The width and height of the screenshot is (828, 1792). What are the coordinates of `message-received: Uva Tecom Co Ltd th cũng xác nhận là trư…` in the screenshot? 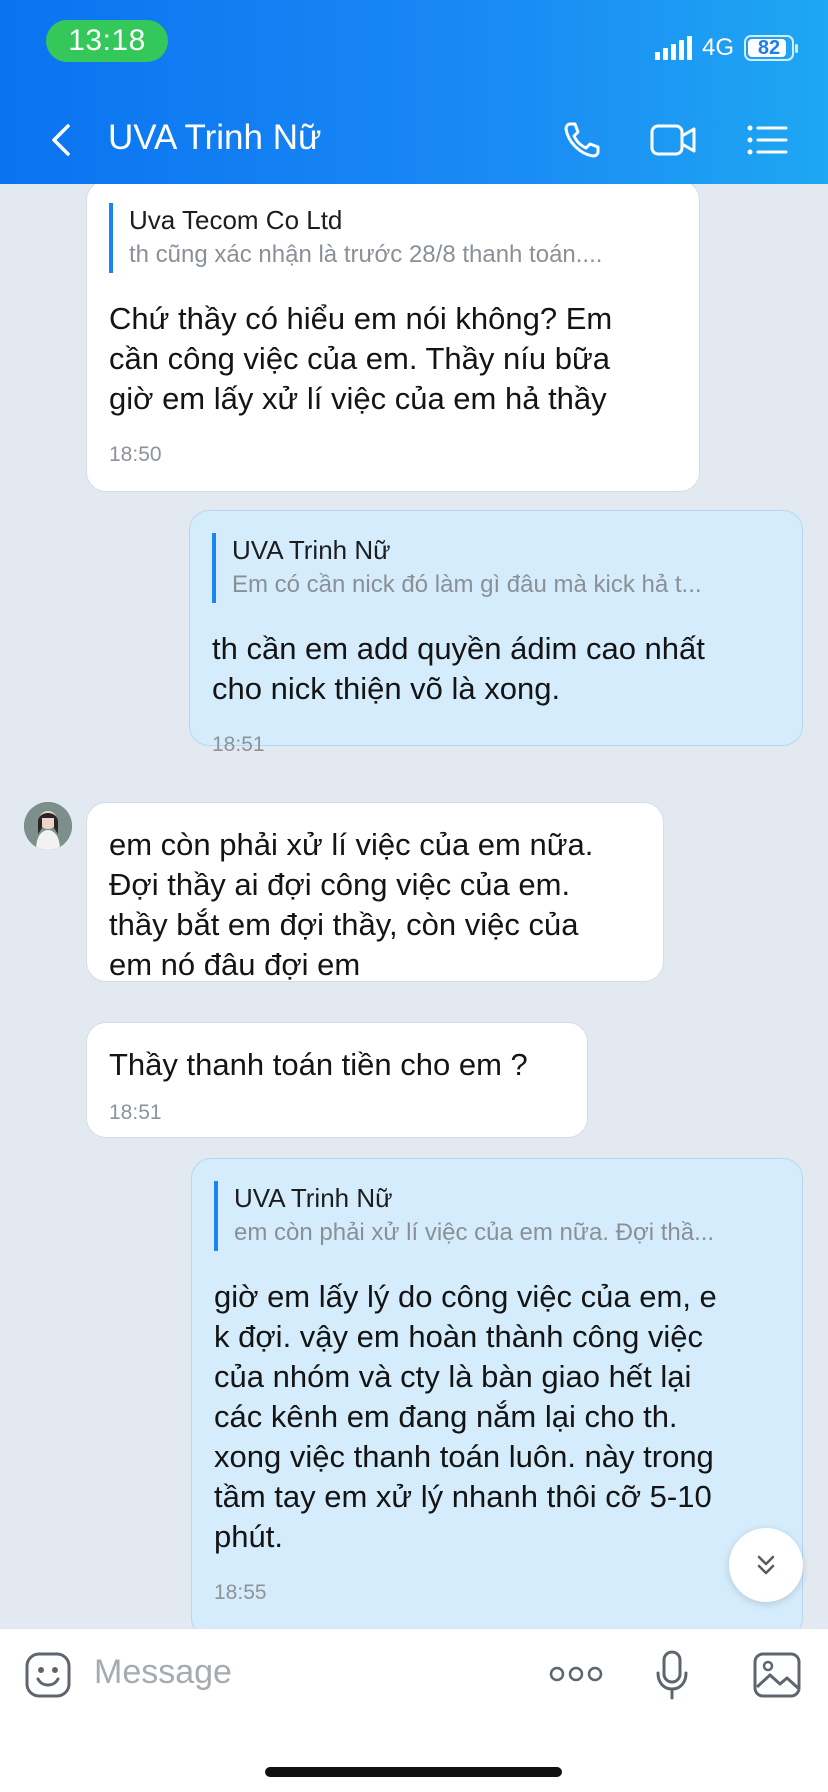 It's located at (393, 338).